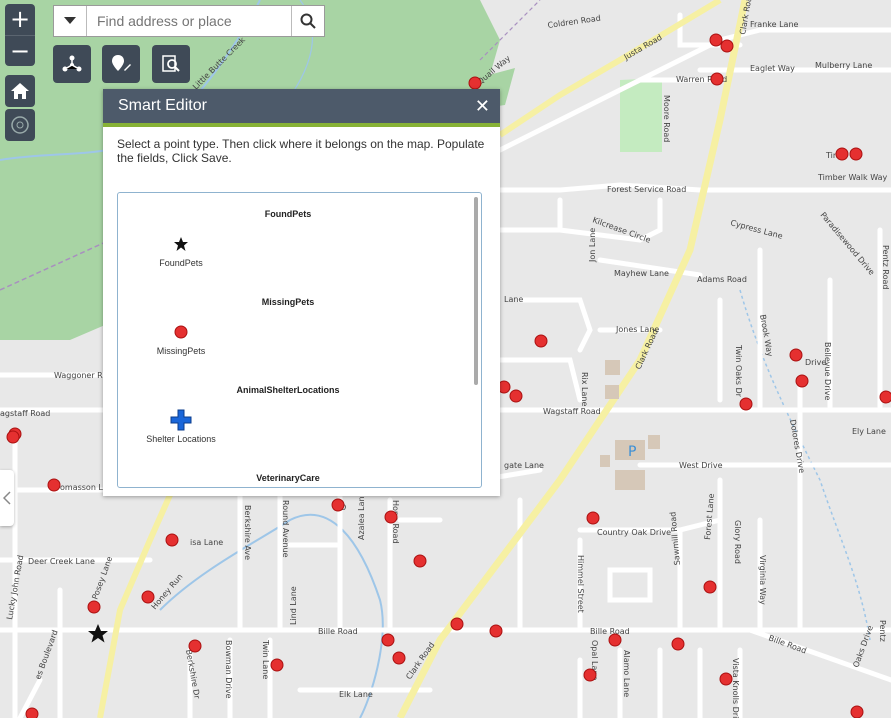  What do you see at coordinates (646, 189) in the screenshot?
I see `svg-text: Forest Service Road` at bounding box center [646, 189].